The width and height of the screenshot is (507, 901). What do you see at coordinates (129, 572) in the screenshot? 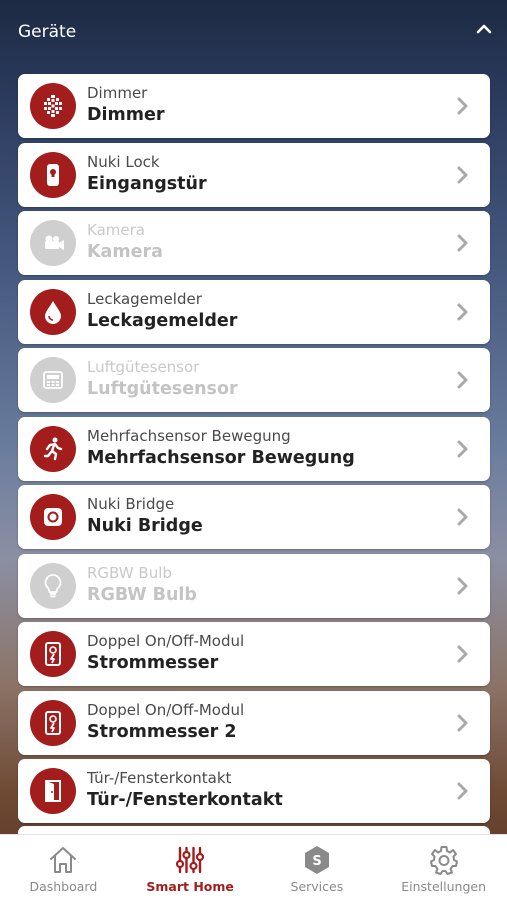
I see `device-type: RGBW Bulb` at bounding box center [129, 572].